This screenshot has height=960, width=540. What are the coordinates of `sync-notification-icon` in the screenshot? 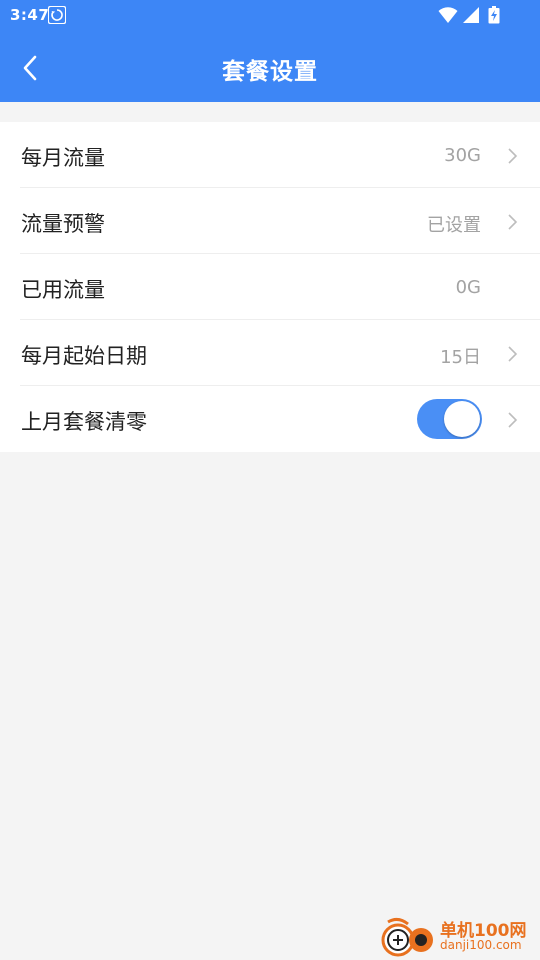 It's located at (57, 15).